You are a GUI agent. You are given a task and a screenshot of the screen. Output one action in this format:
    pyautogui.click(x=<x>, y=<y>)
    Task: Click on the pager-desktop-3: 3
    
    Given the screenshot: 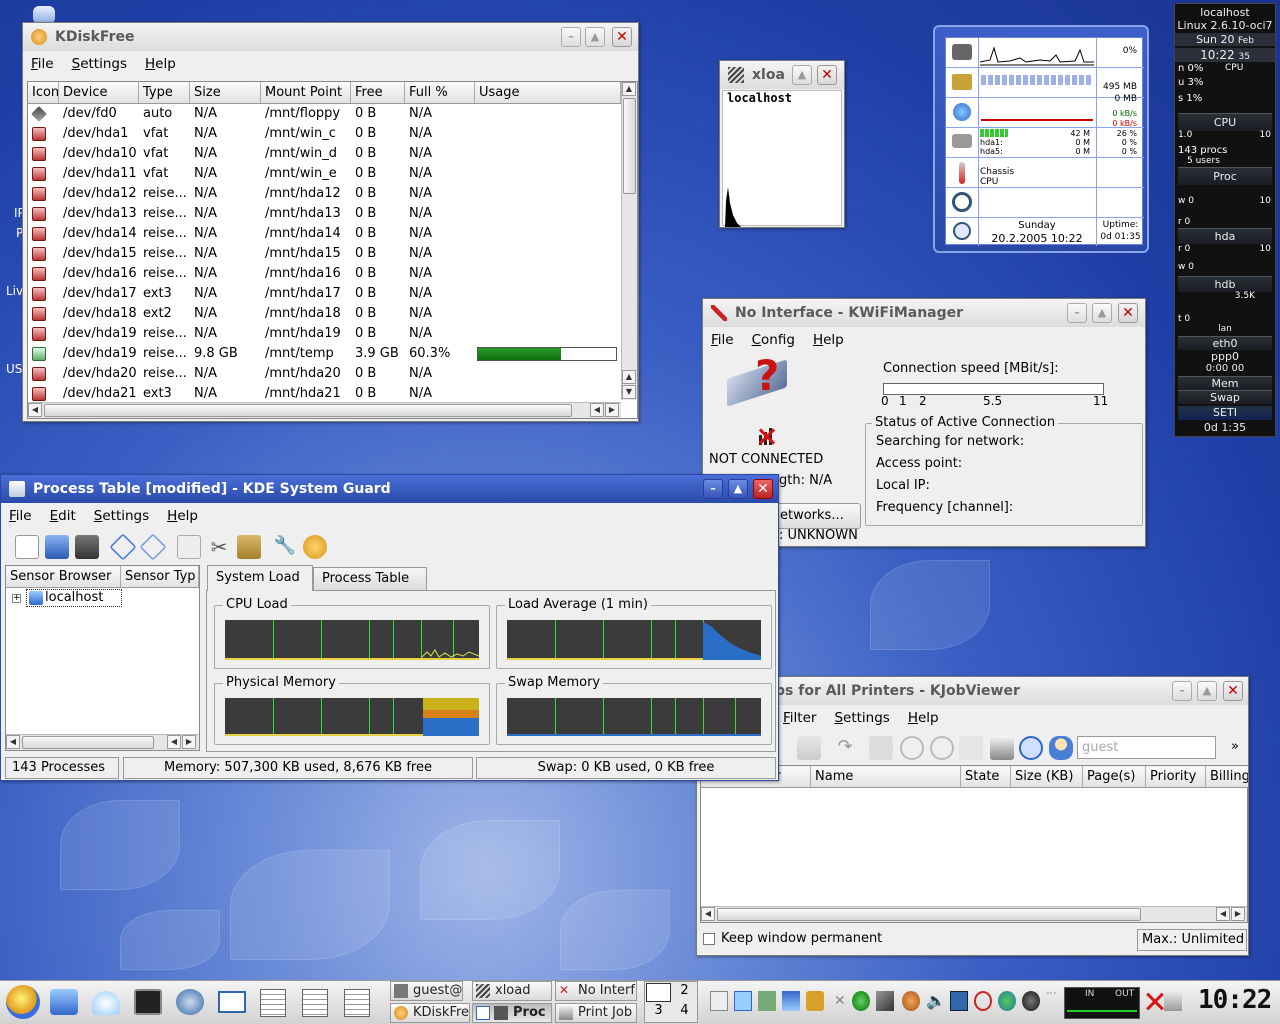 What is the action you would take?
    pyautogui.click(x=658, y=1012)
    